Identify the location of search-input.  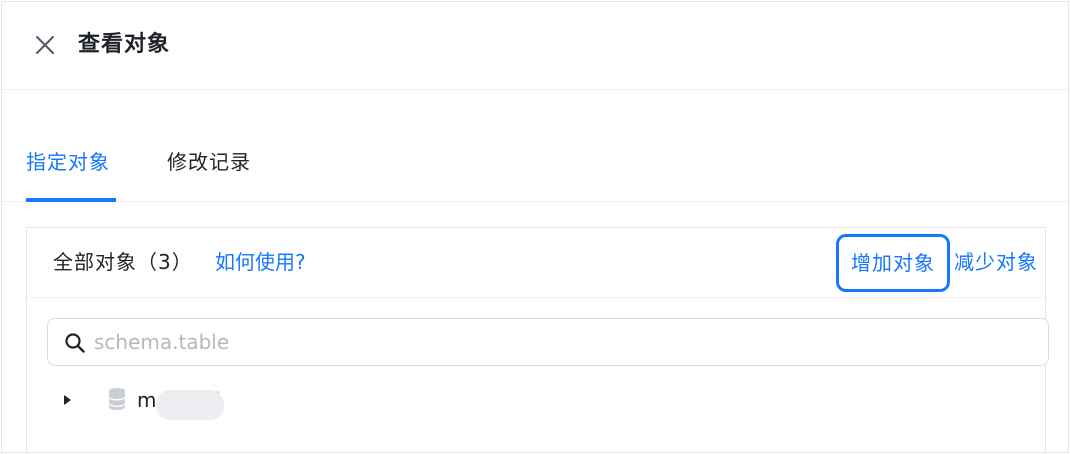
(544, 342).